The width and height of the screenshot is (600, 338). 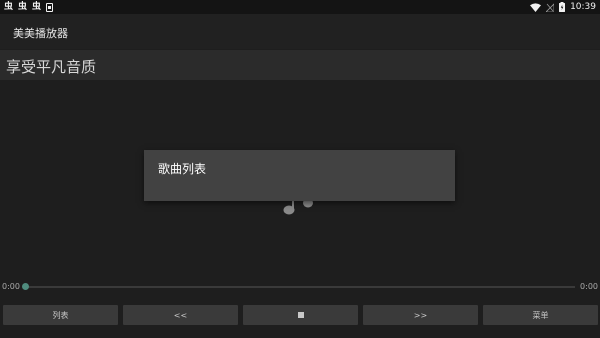 I want to click on stop-icon, so click(x=300, y=315).